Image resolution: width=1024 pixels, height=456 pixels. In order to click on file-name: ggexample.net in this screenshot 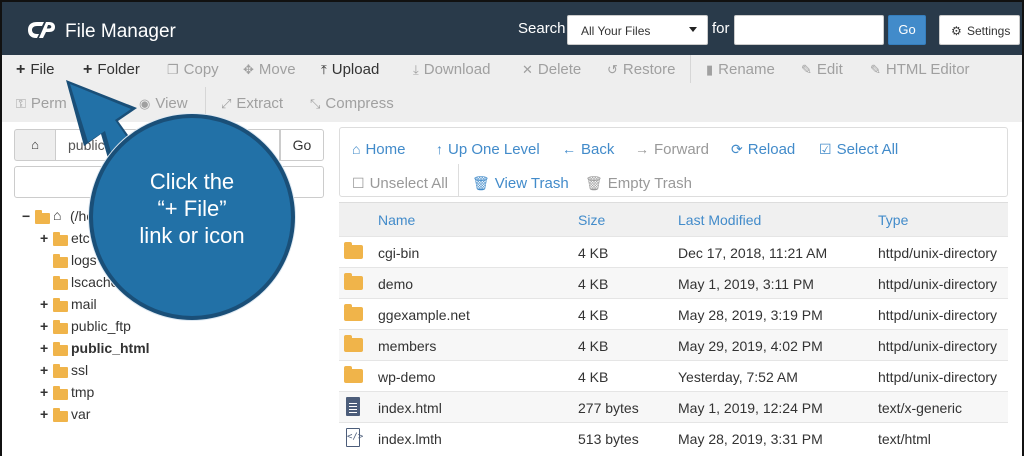, I will do `click(424, 315)`.